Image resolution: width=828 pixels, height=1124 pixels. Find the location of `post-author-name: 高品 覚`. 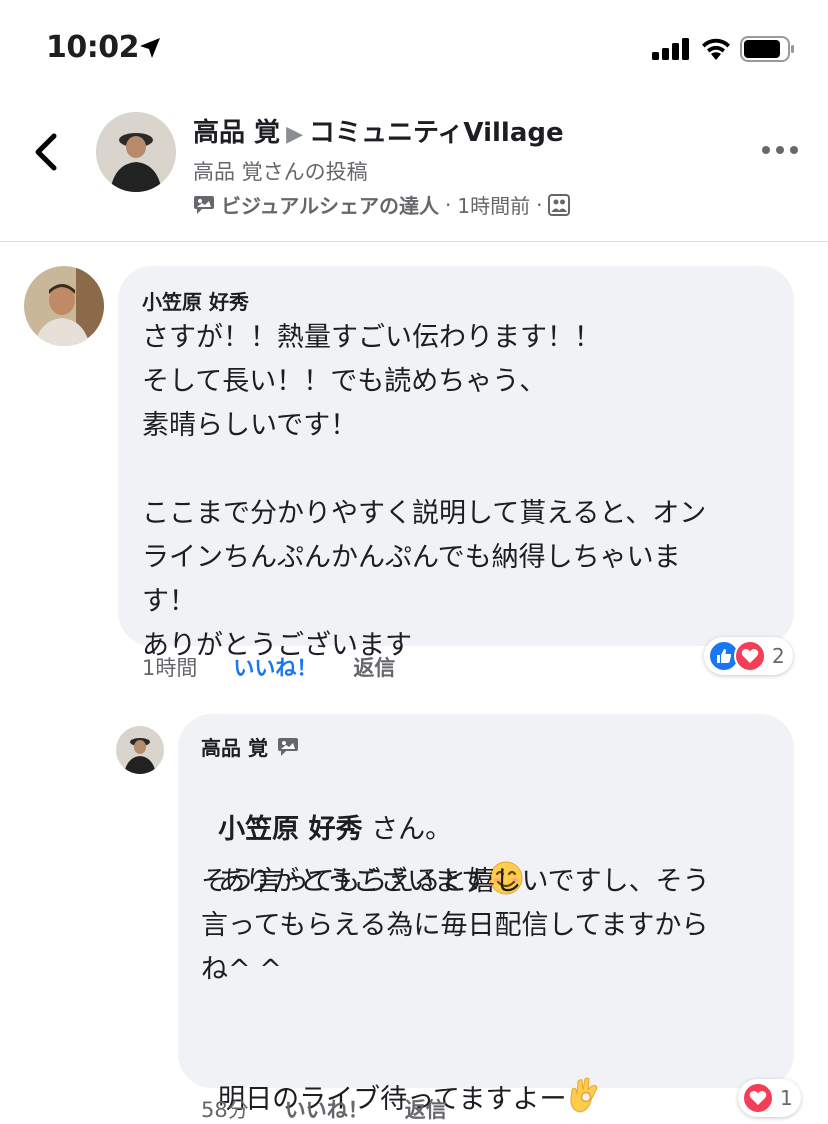

post-author-name: 高品 覚 is located at coordinates (236, 133).